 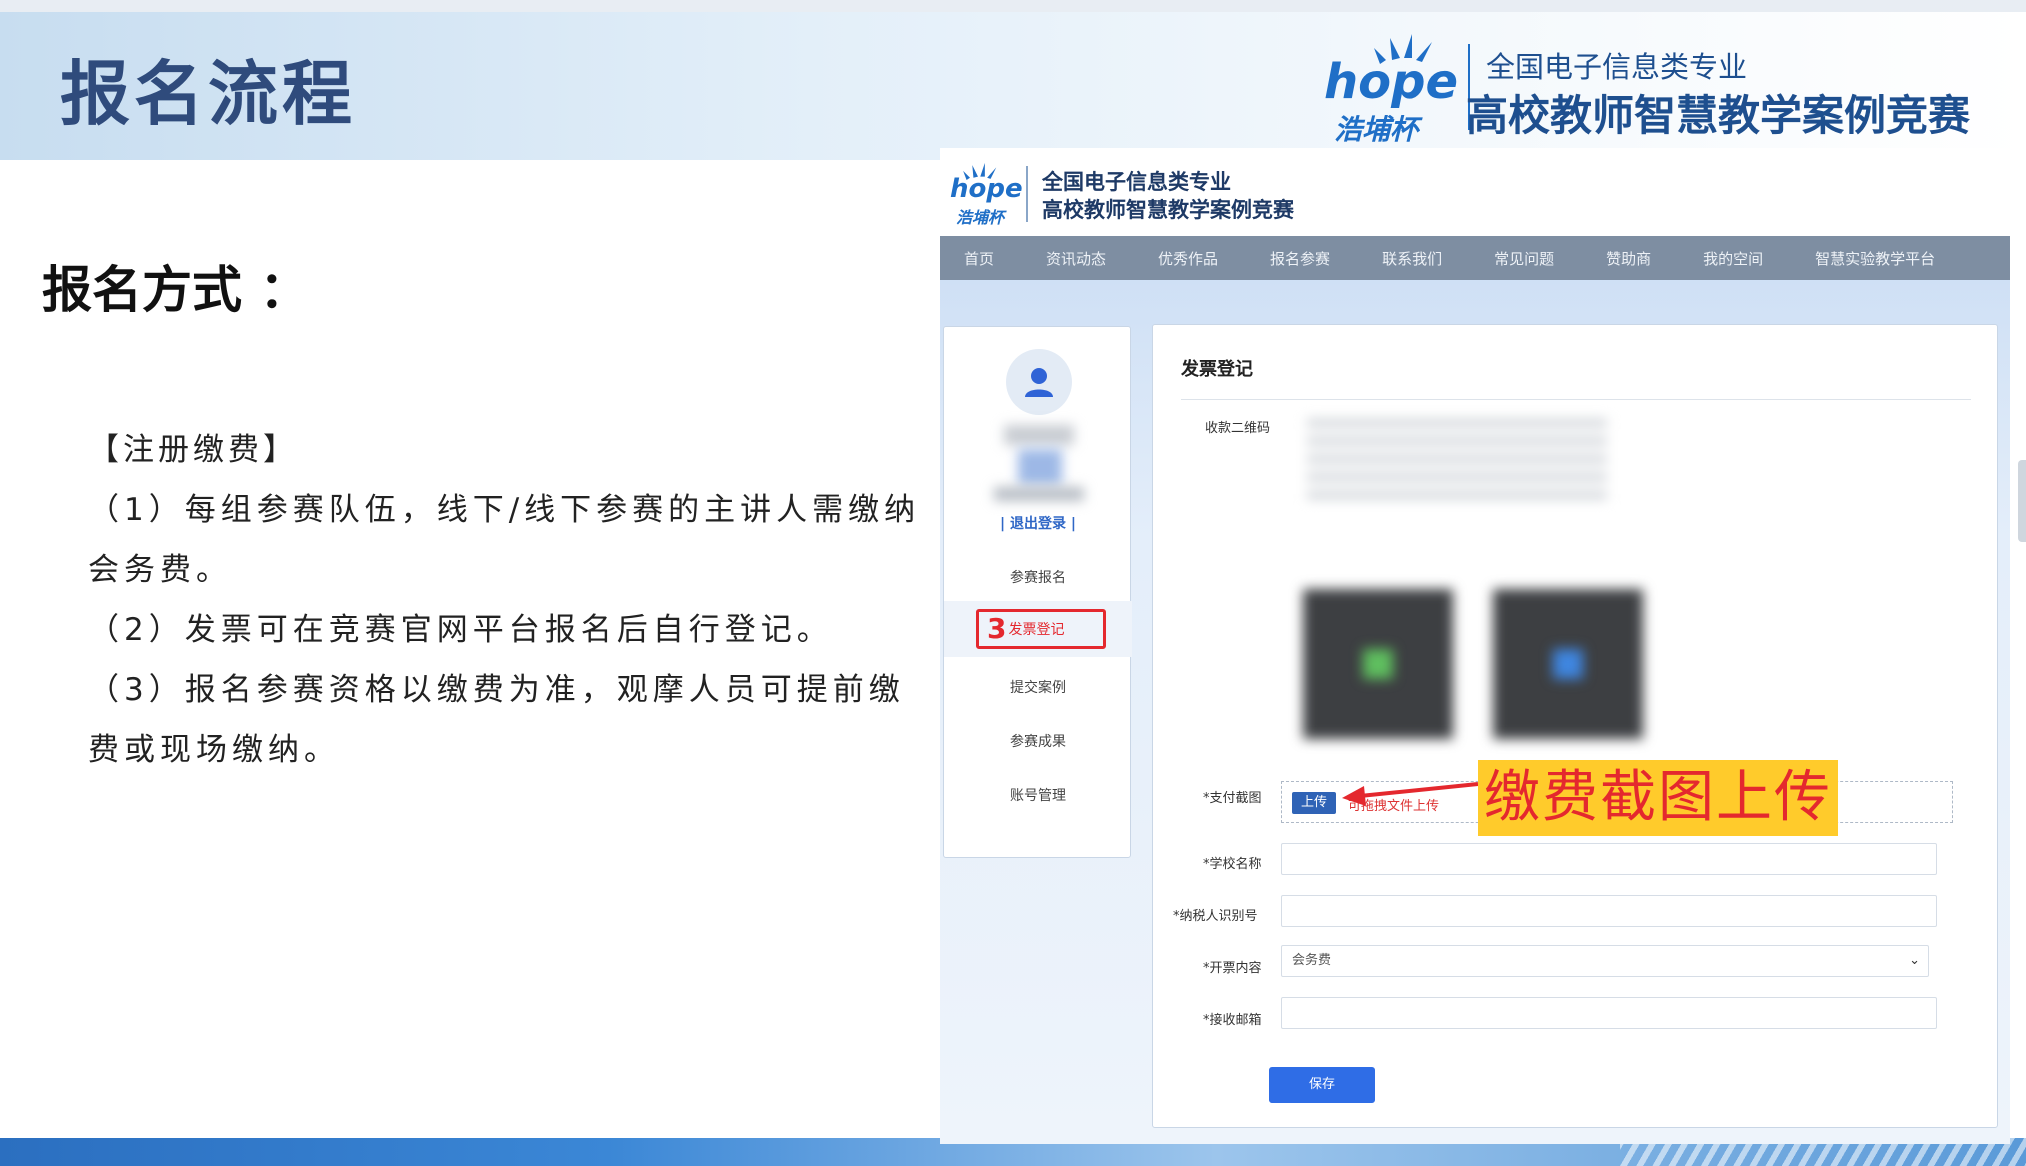 I want to click on chevron-down-icon: ⌄, so click(x=1914, y=960).